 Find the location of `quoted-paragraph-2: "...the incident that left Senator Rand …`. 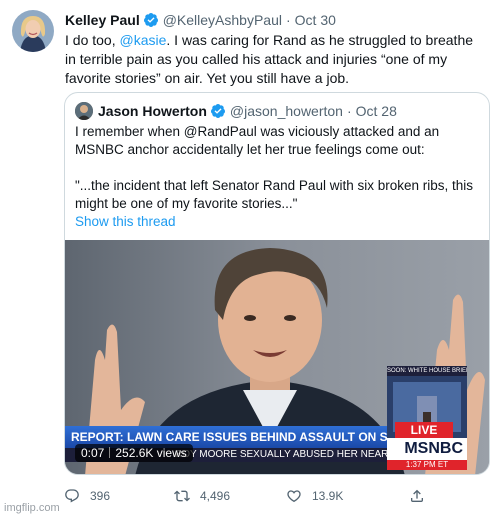

quoted-paragraph-2: "...the incident that left Senator Rand … is located at coordinates (274, 194).